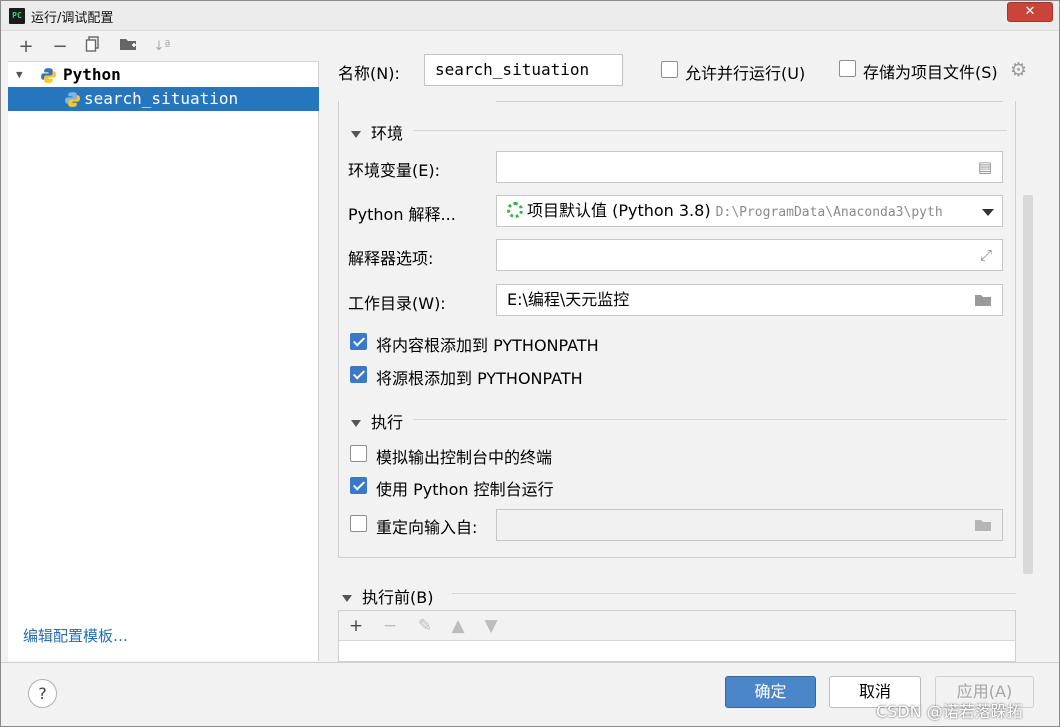 This screenshot has height=727, width=1060. Describe the element at coordinates (479, 378) in the screenshot. I see `add-source-roots-label: 将源根添加到 PYTHONPATH` at that location.